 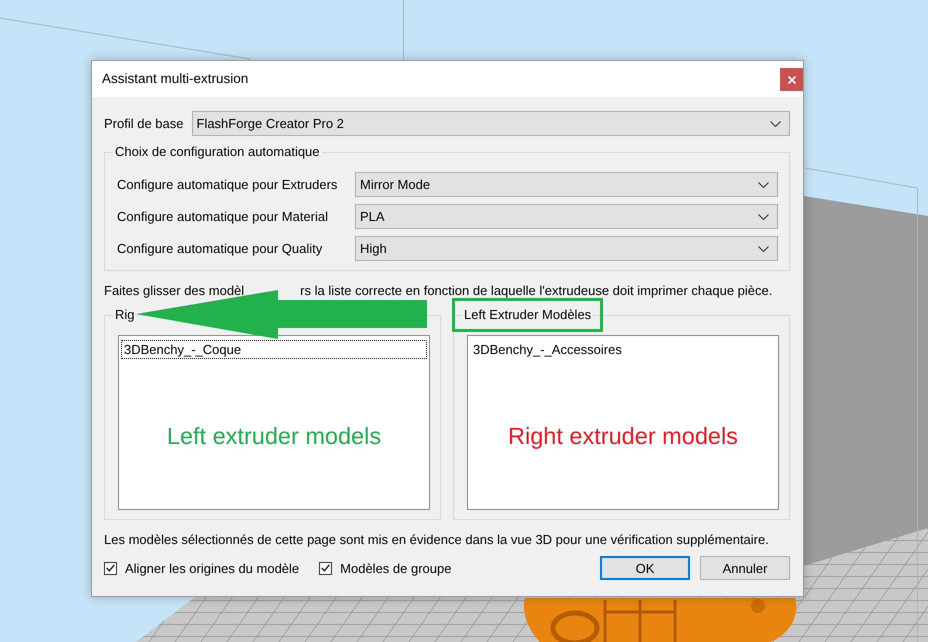 I want to click on info-text: Les modèles sélectionnés de cette page sont mis en évidence dans la vue 3D pour une vérification supplémentaire., so click(x=437, y=540).